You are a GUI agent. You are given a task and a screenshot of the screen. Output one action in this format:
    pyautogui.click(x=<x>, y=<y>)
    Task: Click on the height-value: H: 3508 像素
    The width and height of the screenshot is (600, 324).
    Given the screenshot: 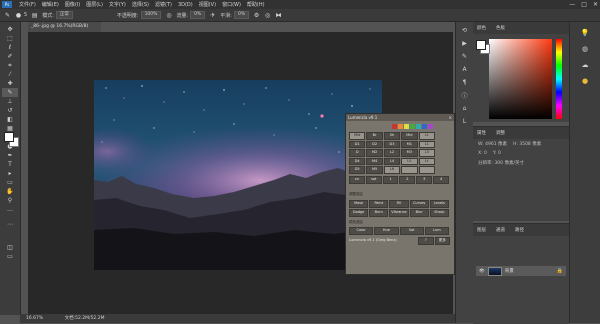 What is the action you would take?
    pyautogui.click(x=527, y=144)
    